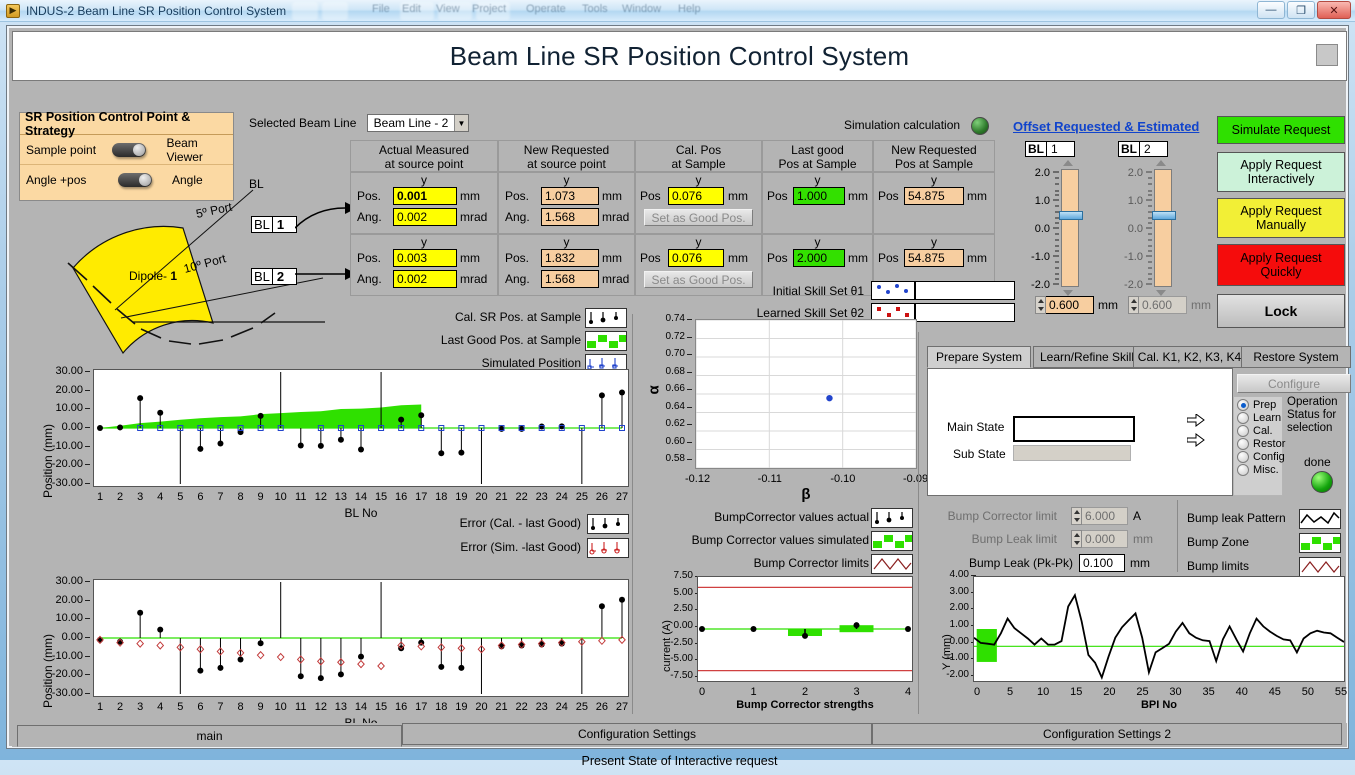 This screenshot has height=775, width=1355. I want to click on radio-cal-dot, so click(1243, 431).